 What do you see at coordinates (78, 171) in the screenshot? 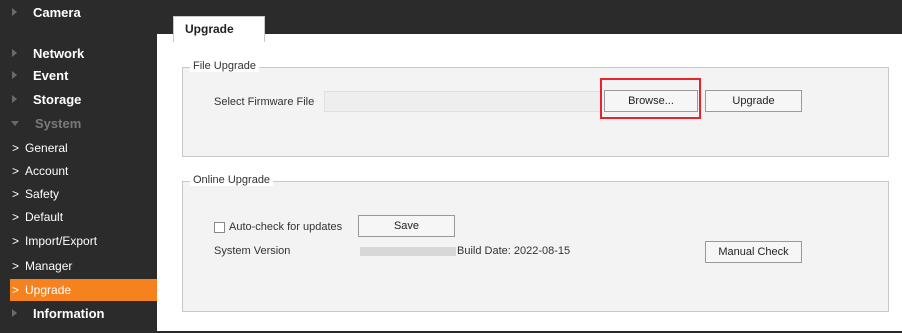
I see `sidebar-subitem-account: > Account` at bounding box center [78, 171].